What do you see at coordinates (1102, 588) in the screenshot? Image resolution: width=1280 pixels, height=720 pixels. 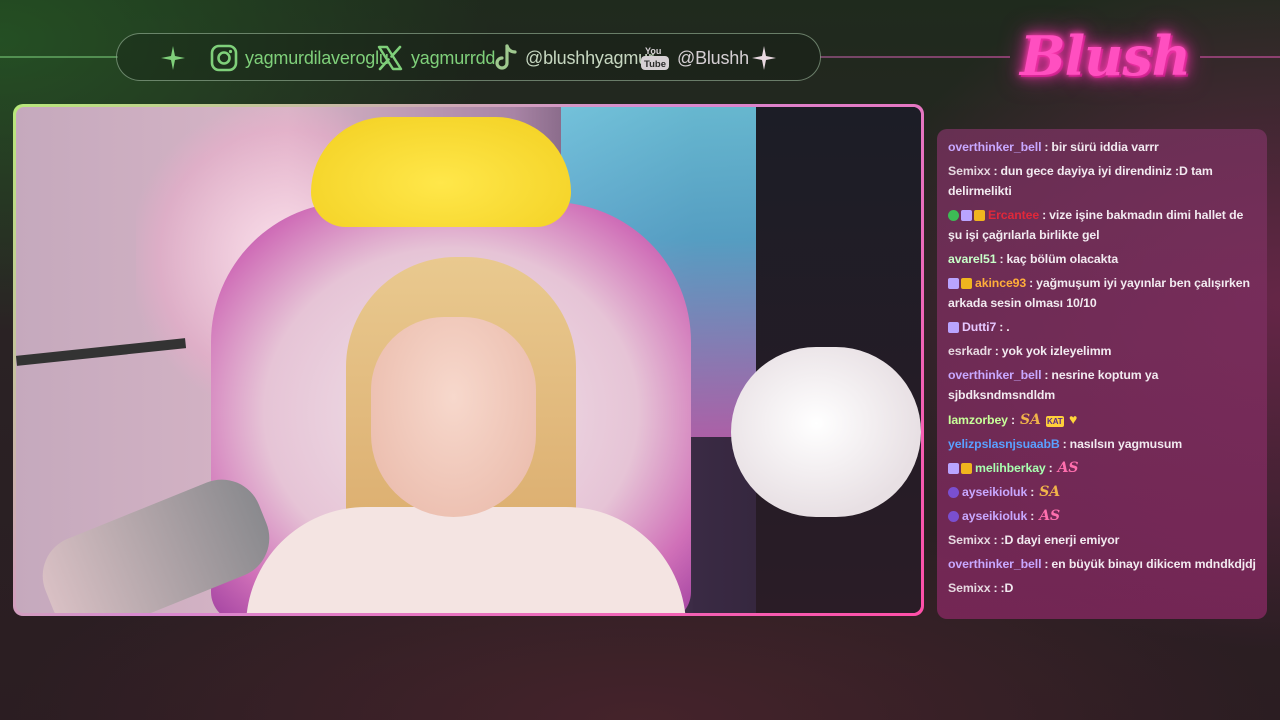 I see `chat-message: Semixx::D` at bounding box center [1102, 588].